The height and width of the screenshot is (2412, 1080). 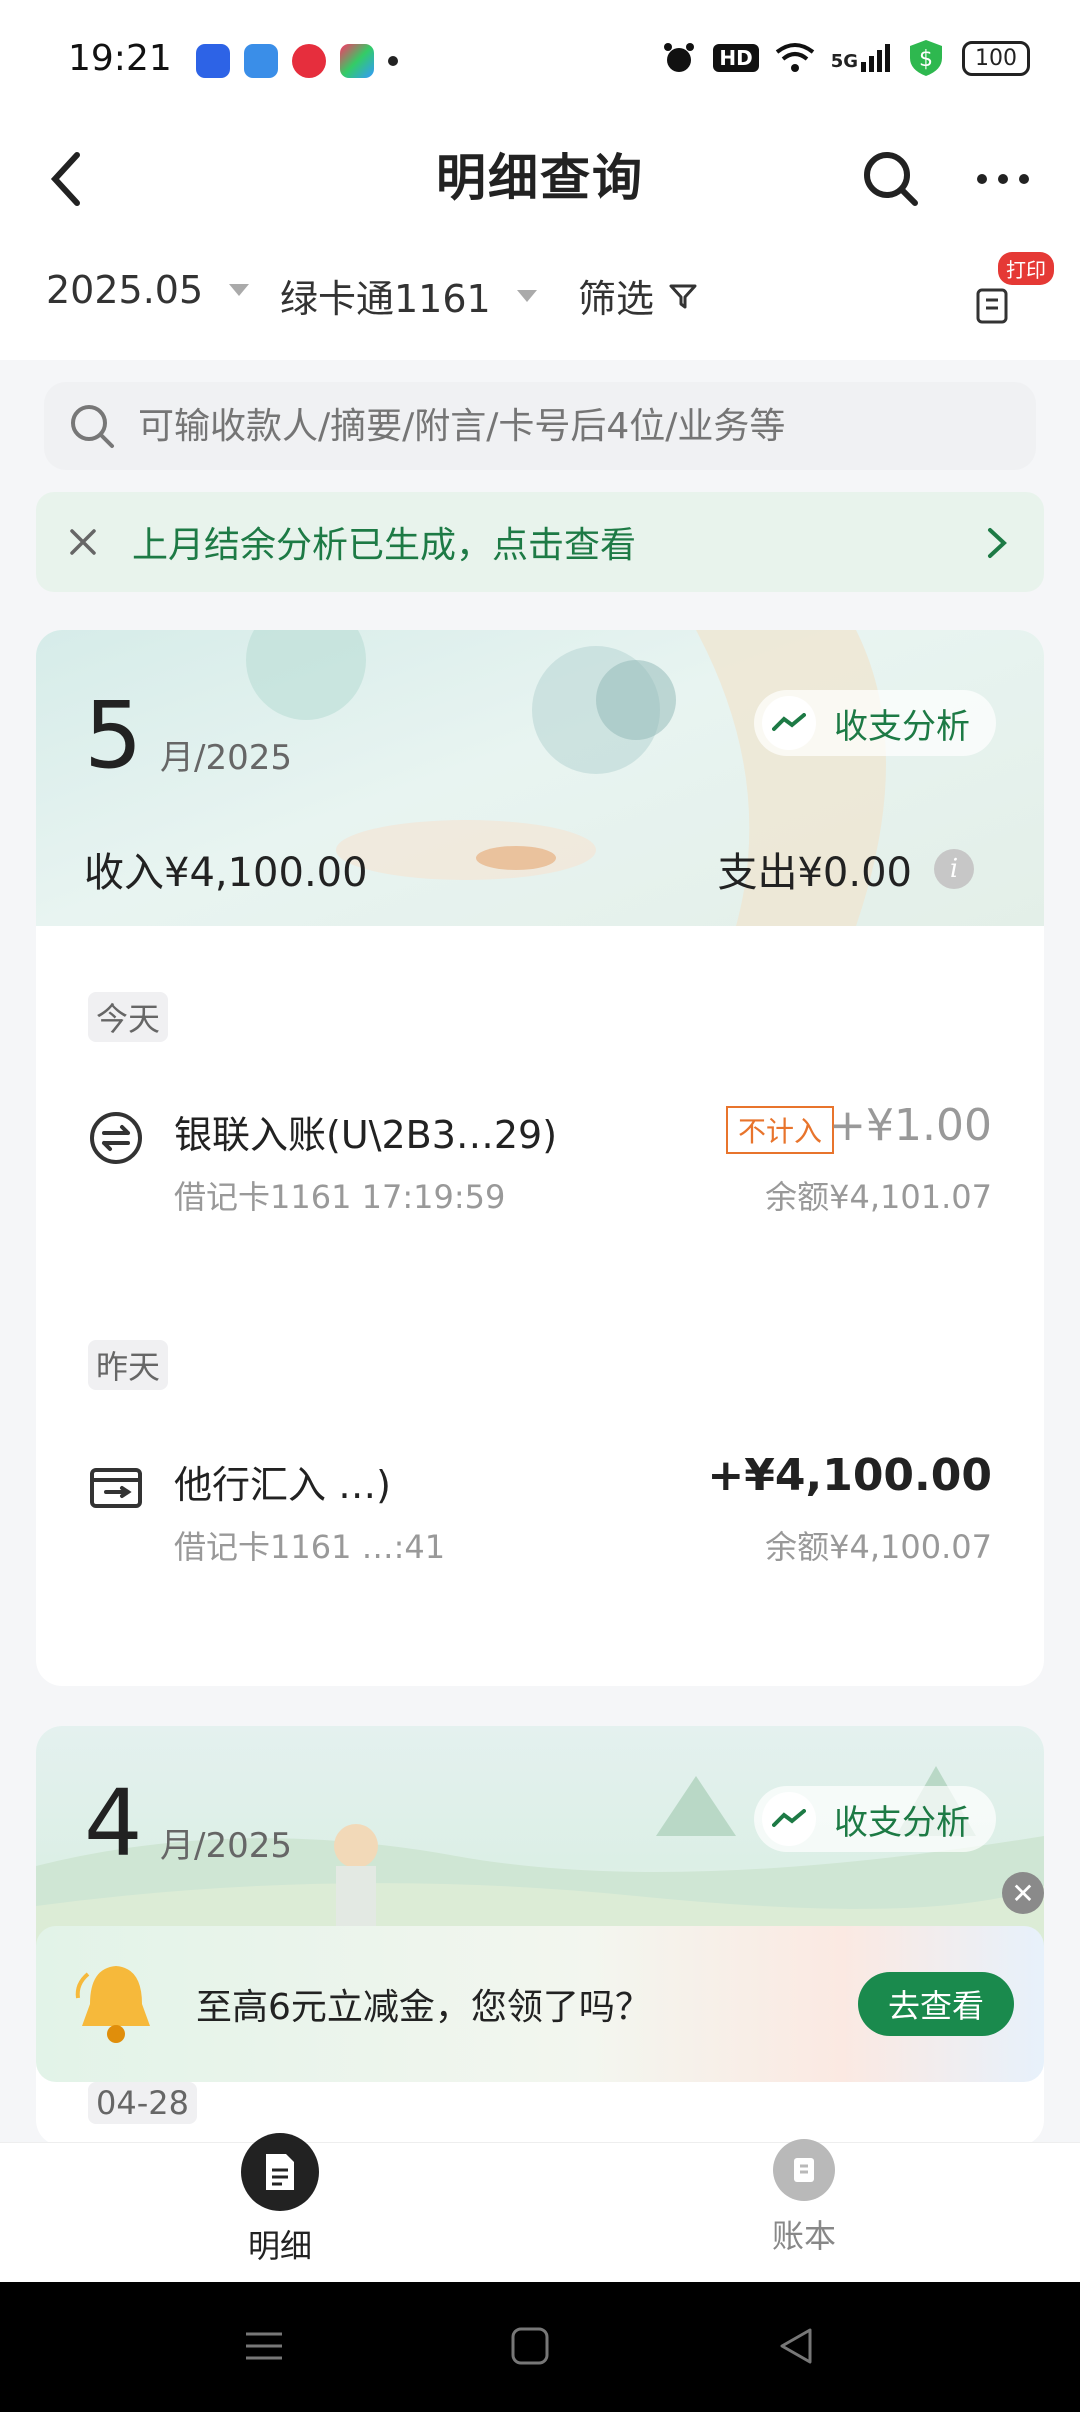 I want to click on month-summary-header: 4 月/2025 收支分析, so click(x=540, y=1841).